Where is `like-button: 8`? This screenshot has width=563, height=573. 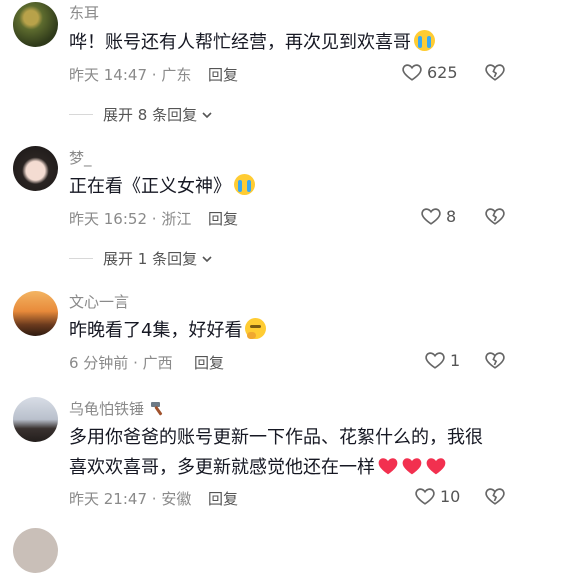 like-button: 8 is located at coordinates (438, 216).